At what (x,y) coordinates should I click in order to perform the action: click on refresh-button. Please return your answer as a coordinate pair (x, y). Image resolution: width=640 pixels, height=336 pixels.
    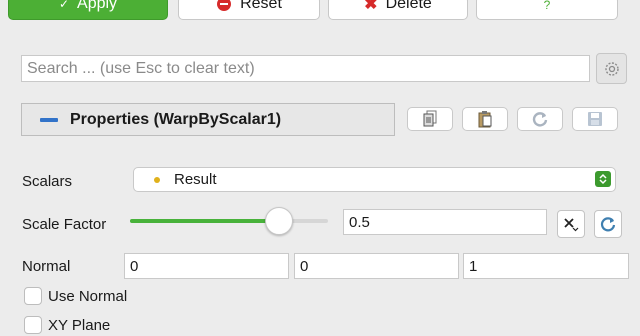
    Looking at the image, I should click on (540, 119).